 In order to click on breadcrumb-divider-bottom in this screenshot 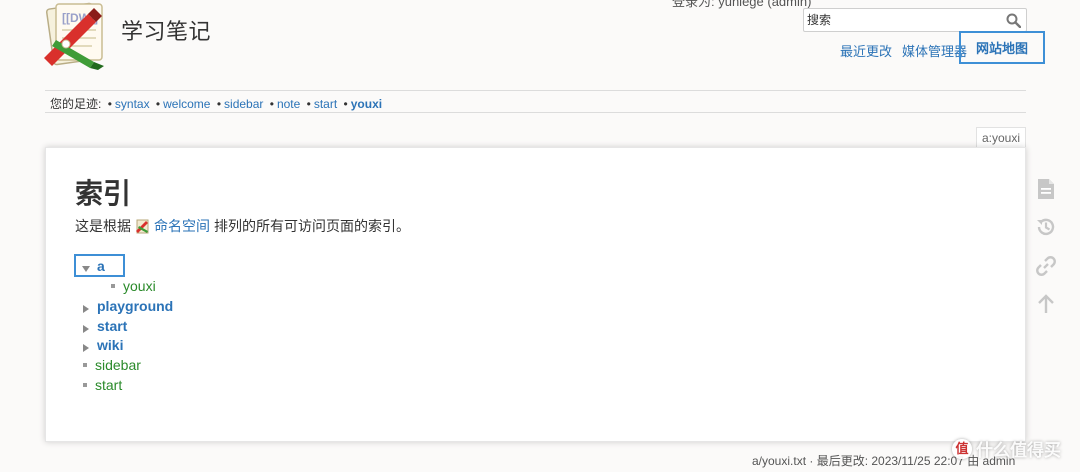, I will do `click(535, 112)`.